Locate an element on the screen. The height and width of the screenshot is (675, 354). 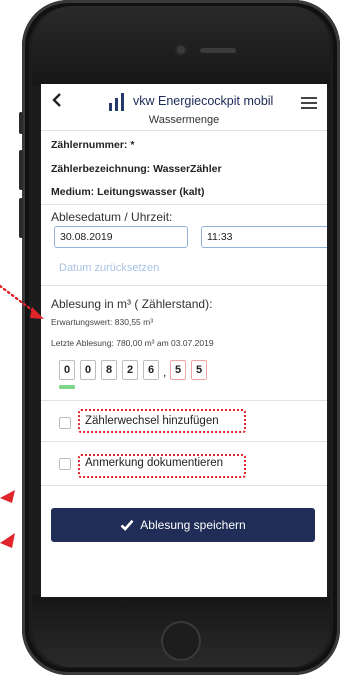
phone-top-bezel is located at coordinates (181, 46).